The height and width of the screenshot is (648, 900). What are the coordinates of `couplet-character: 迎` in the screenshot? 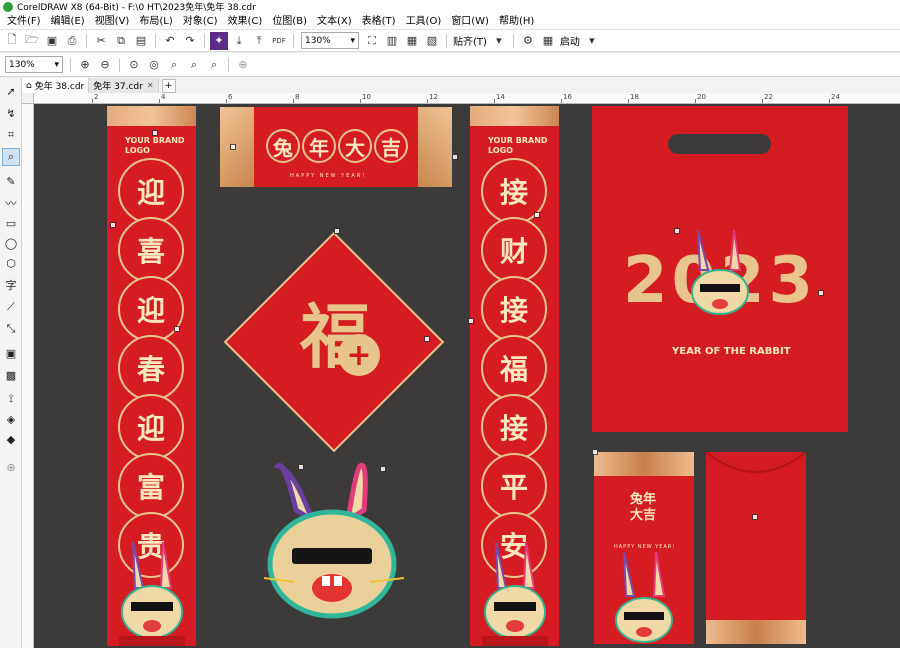 It's located at (151, 309).